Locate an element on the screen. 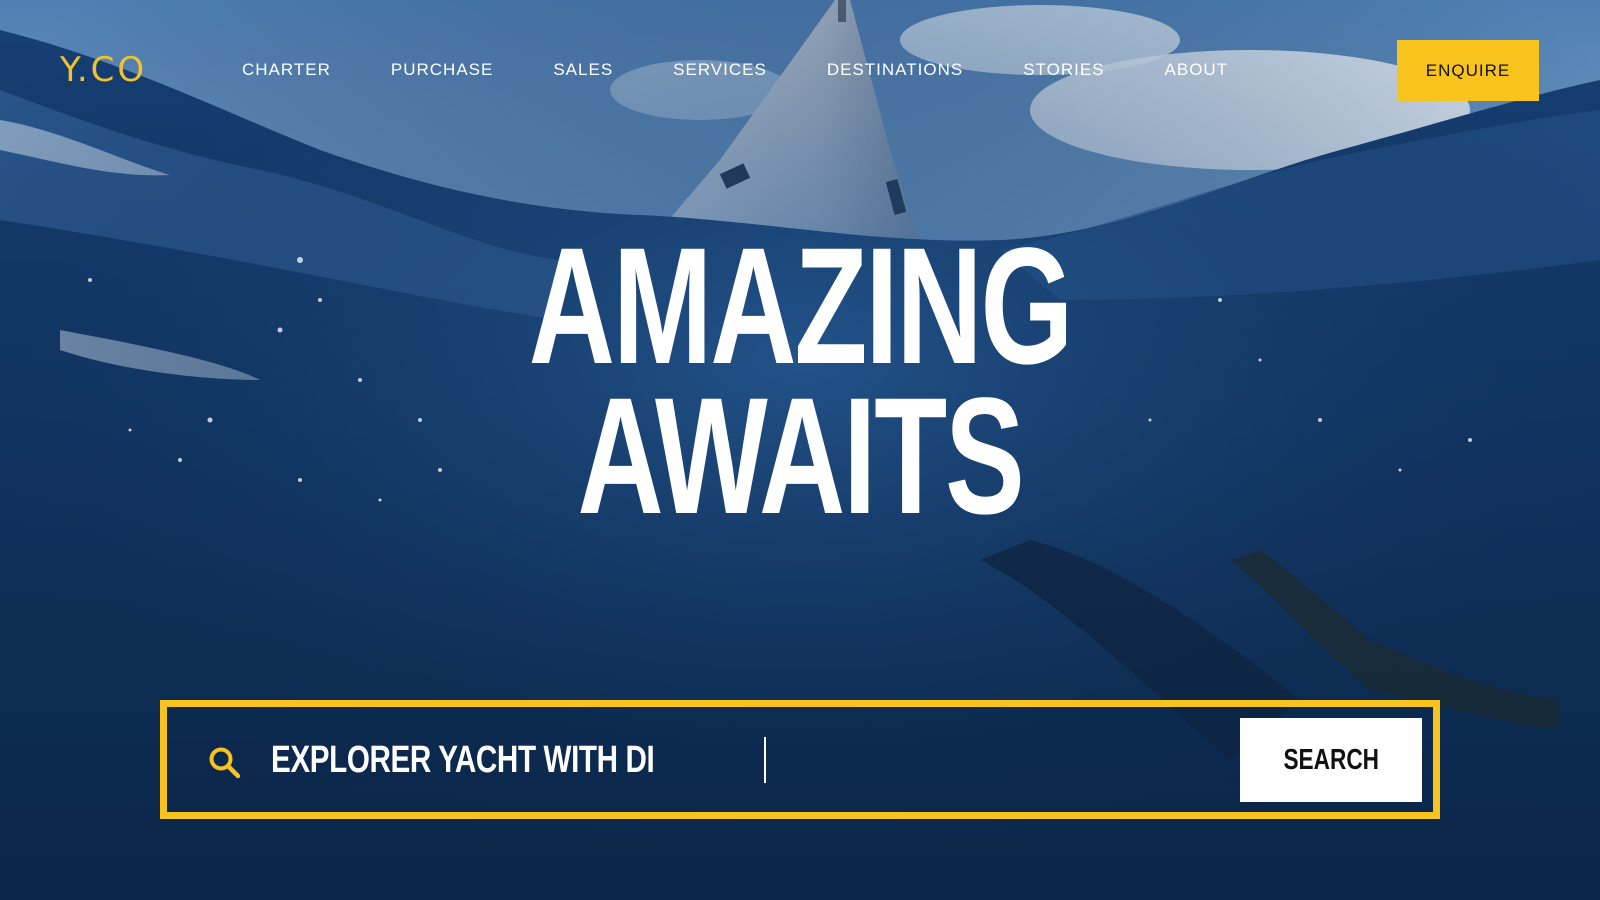 The height and width of the screenshot is (900, 1600). brand-logo: Y.CO is located at coordinates (104, 70).